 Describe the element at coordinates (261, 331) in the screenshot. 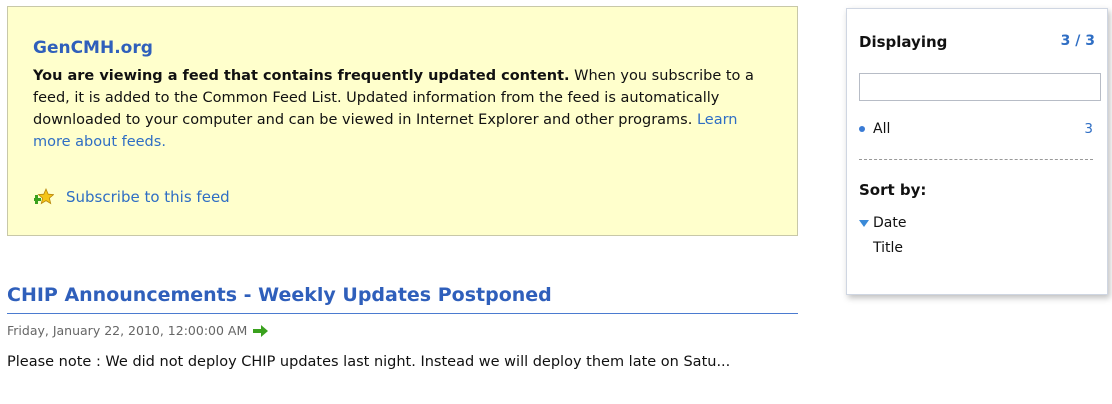

I see `green-arrow-icon` at that location.